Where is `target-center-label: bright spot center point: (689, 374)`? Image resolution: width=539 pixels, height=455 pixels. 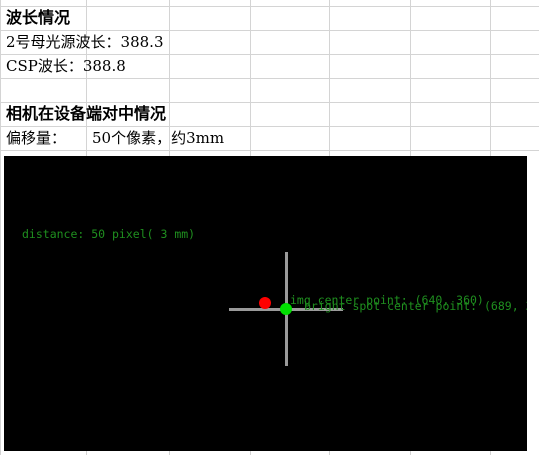
target-center-label: bright spot center point: (689, 374) is located at coordinates (415, 306).